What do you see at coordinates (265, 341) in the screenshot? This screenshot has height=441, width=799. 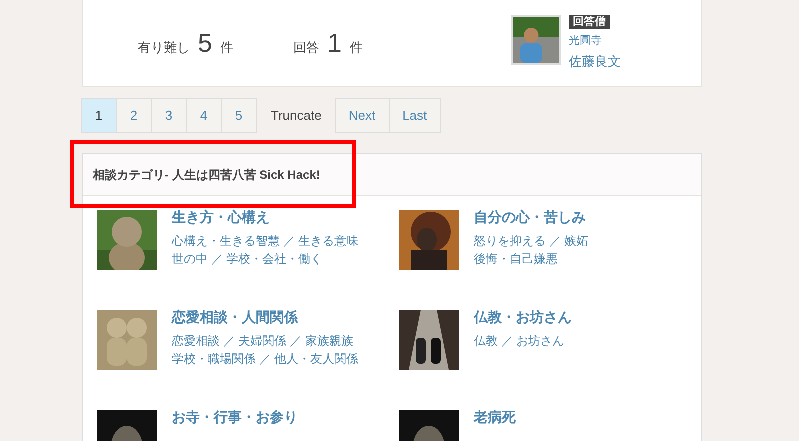 I see `category-links: 恋愛相談 ／ 夫婦関係 ／ 家族親族` at bounding box center [265, 341].